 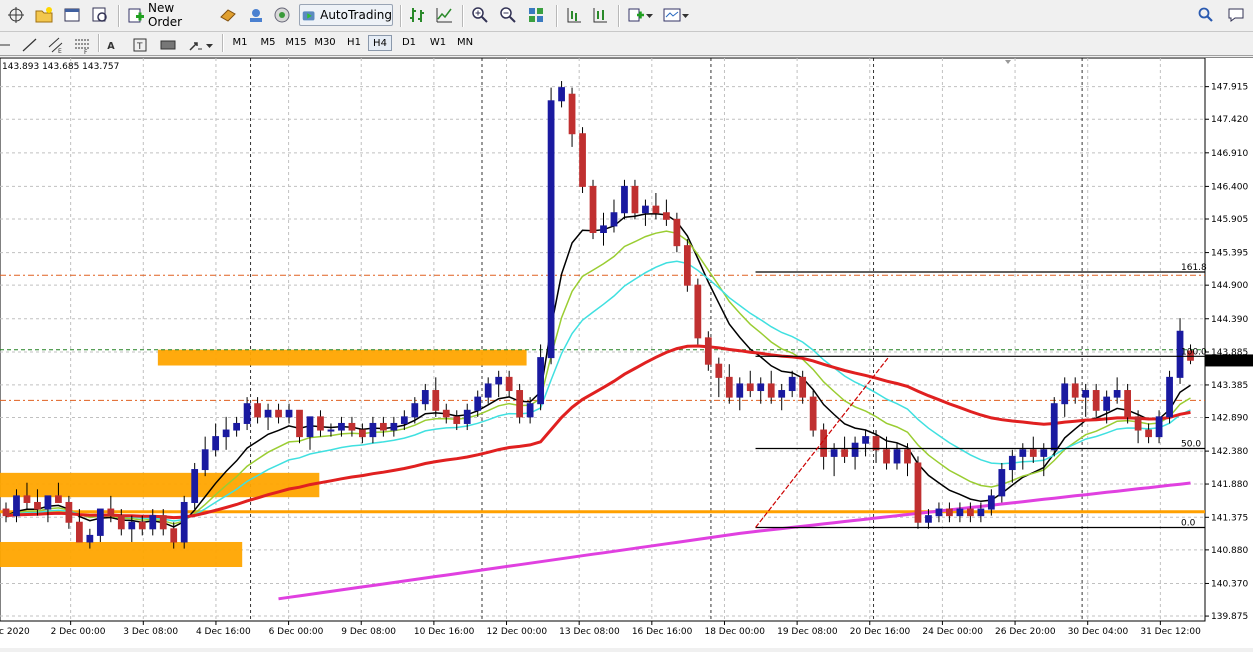 What do you see at coordinates (509, 15) in the screenshot?
I see `zoom-out-icon` at bounding box center [509, 15].